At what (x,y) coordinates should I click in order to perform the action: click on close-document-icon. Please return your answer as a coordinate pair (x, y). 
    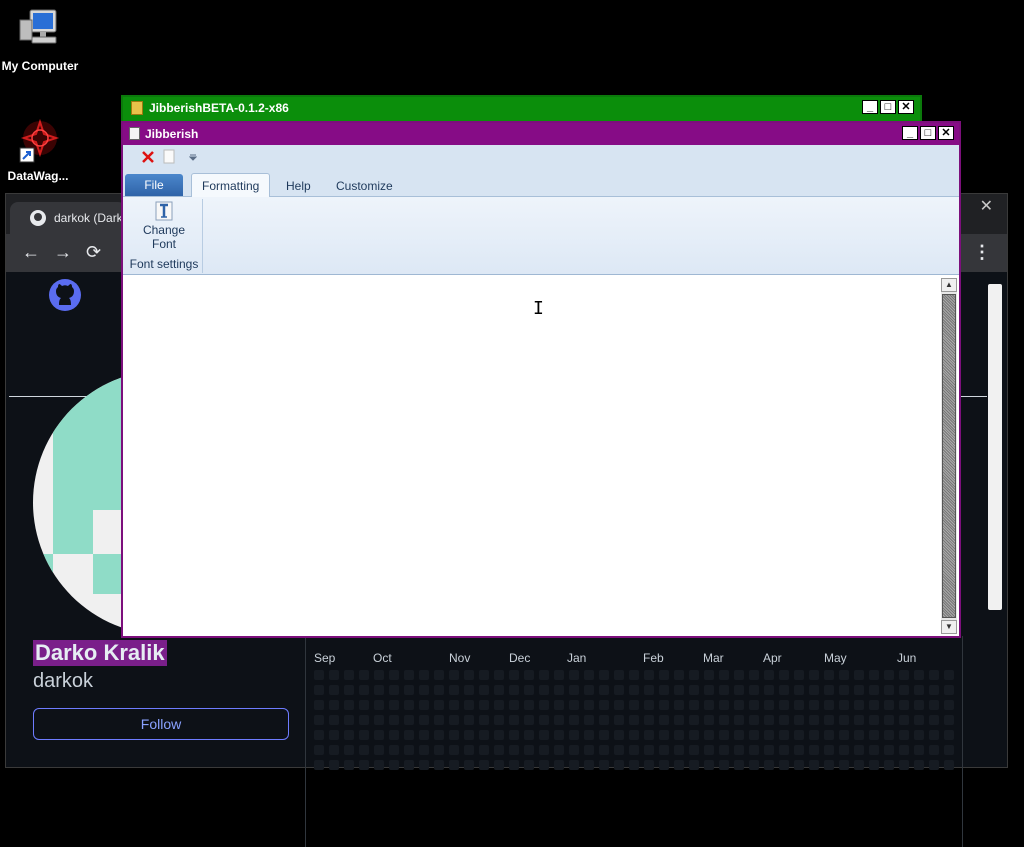
    Looking at the image, I should click on (148, 157).